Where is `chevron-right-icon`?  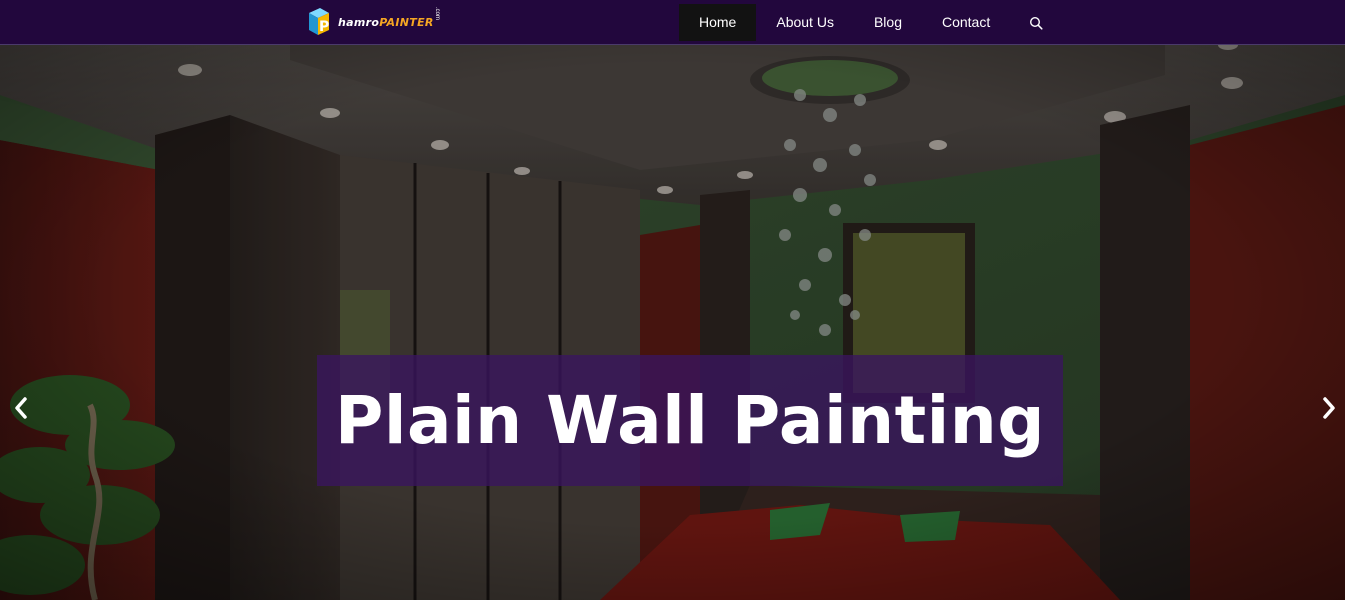
chevron-right-icon is located at coordinates (1329, 408).